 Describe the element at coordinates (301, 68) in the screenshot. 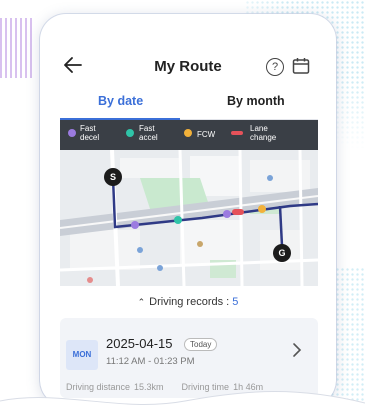

I see `calendar-icon` at that location.